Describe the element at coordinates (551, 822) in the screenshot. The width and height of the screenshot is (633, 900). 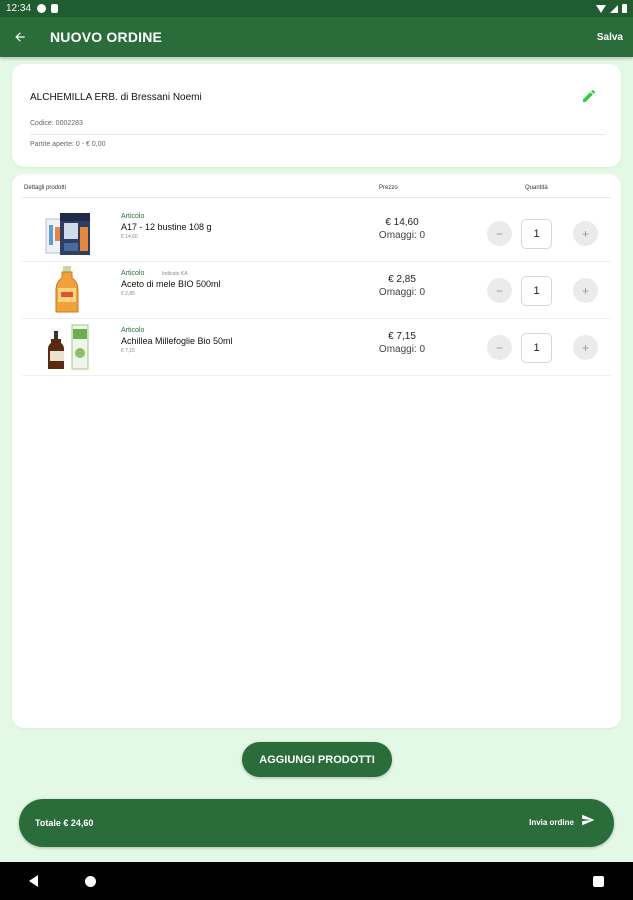
I see `send-order-label: Invia ordine` at that location.